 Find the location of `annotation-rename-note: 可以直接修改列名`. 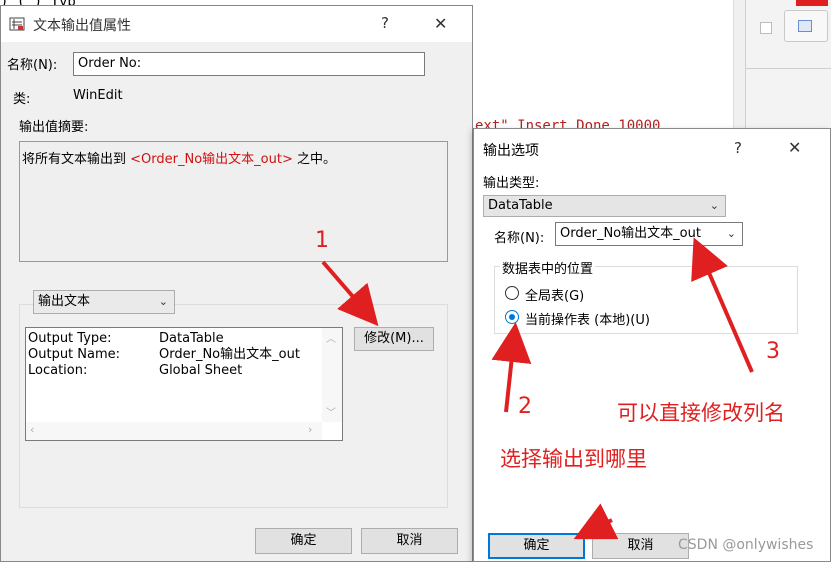

annotation-rename-note: 可以直接修改列名 is located at coordinates (701, 413).